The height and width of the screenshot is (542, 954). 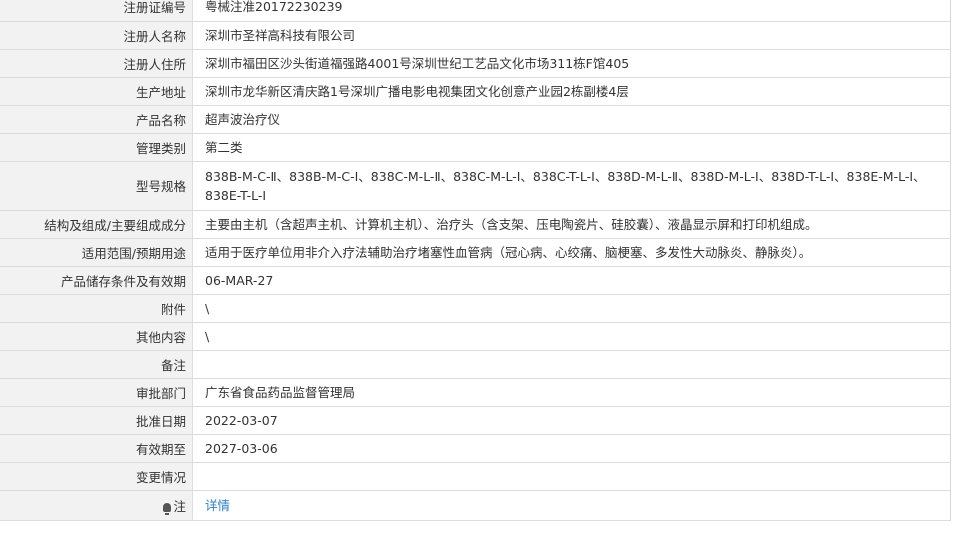 What do you see at coordinates (571, 119) in the screenshot?
I see `row-value: 超声波治疗仪` at bounding box center [571, 119].